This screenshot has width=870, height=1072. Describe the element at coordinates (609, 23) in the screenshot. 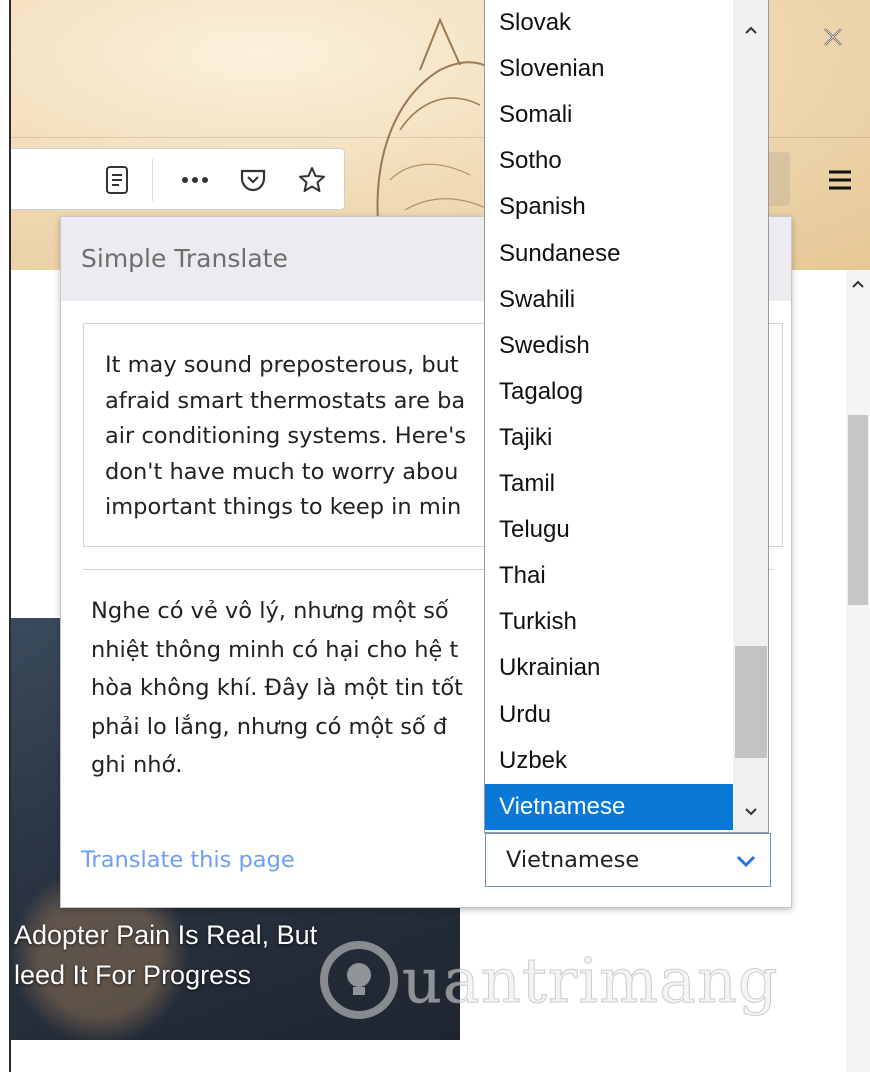

I see `language-option: Slovak` at that location.